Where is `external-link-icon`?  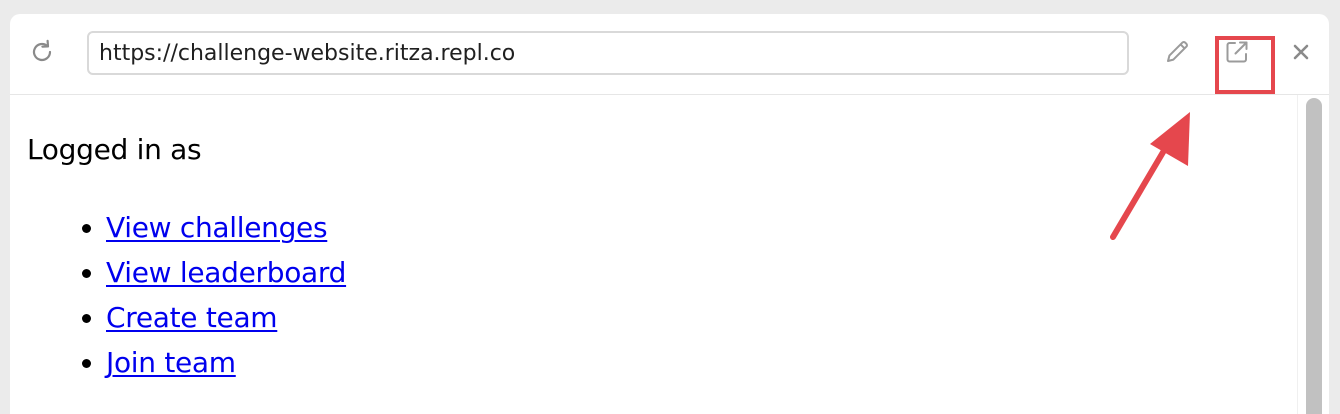 external-link-icon is located at coordinates (1237, 54).